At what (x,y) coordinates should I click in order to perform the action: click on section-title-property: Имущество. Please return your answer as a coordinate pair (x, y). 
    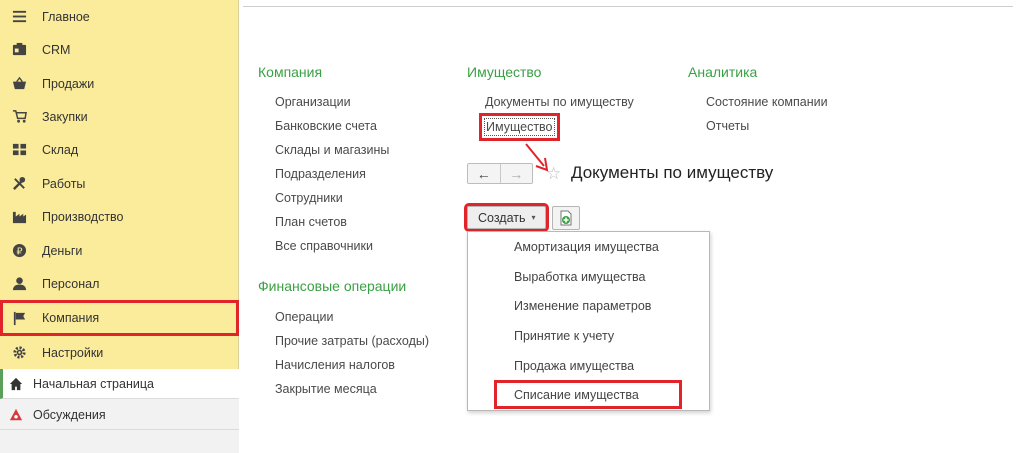
    Looking at the image, I should click on (504, 72).